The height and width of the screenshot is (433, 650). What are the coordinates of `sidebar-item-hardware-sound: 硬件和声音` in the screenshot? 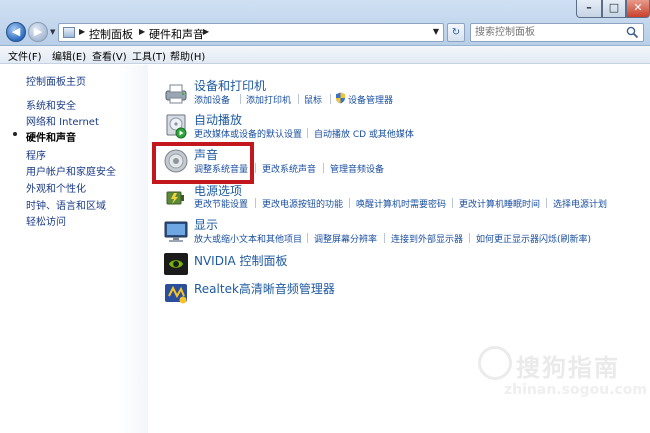 It's located at (51, 136).